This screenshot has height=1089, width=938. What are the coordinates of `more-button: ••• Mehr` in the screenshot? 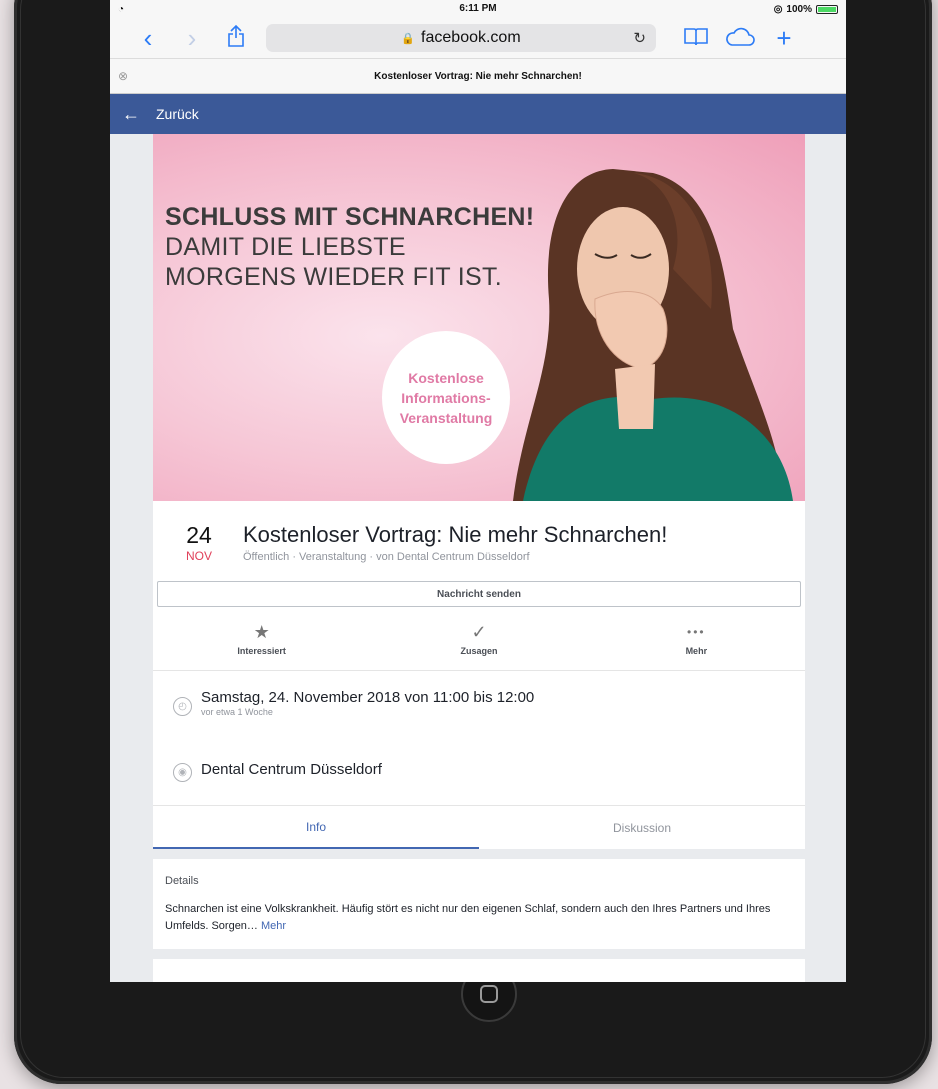 It's located at (696, 638).